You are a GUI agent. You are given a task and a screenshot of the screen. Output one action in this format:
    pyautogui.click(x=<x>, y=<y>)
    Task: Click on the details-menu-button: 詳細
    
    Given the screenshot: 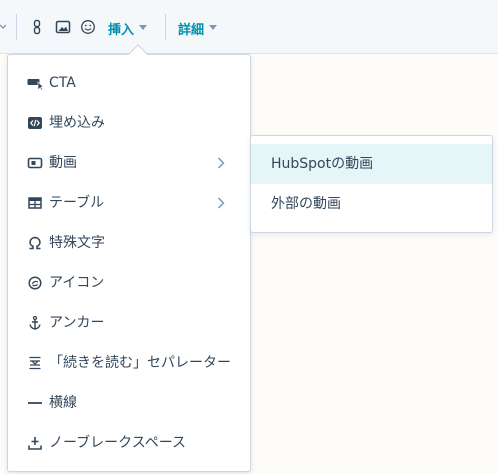 What is the action you would take?
    pyautogui.click(x=198, y=28)
    